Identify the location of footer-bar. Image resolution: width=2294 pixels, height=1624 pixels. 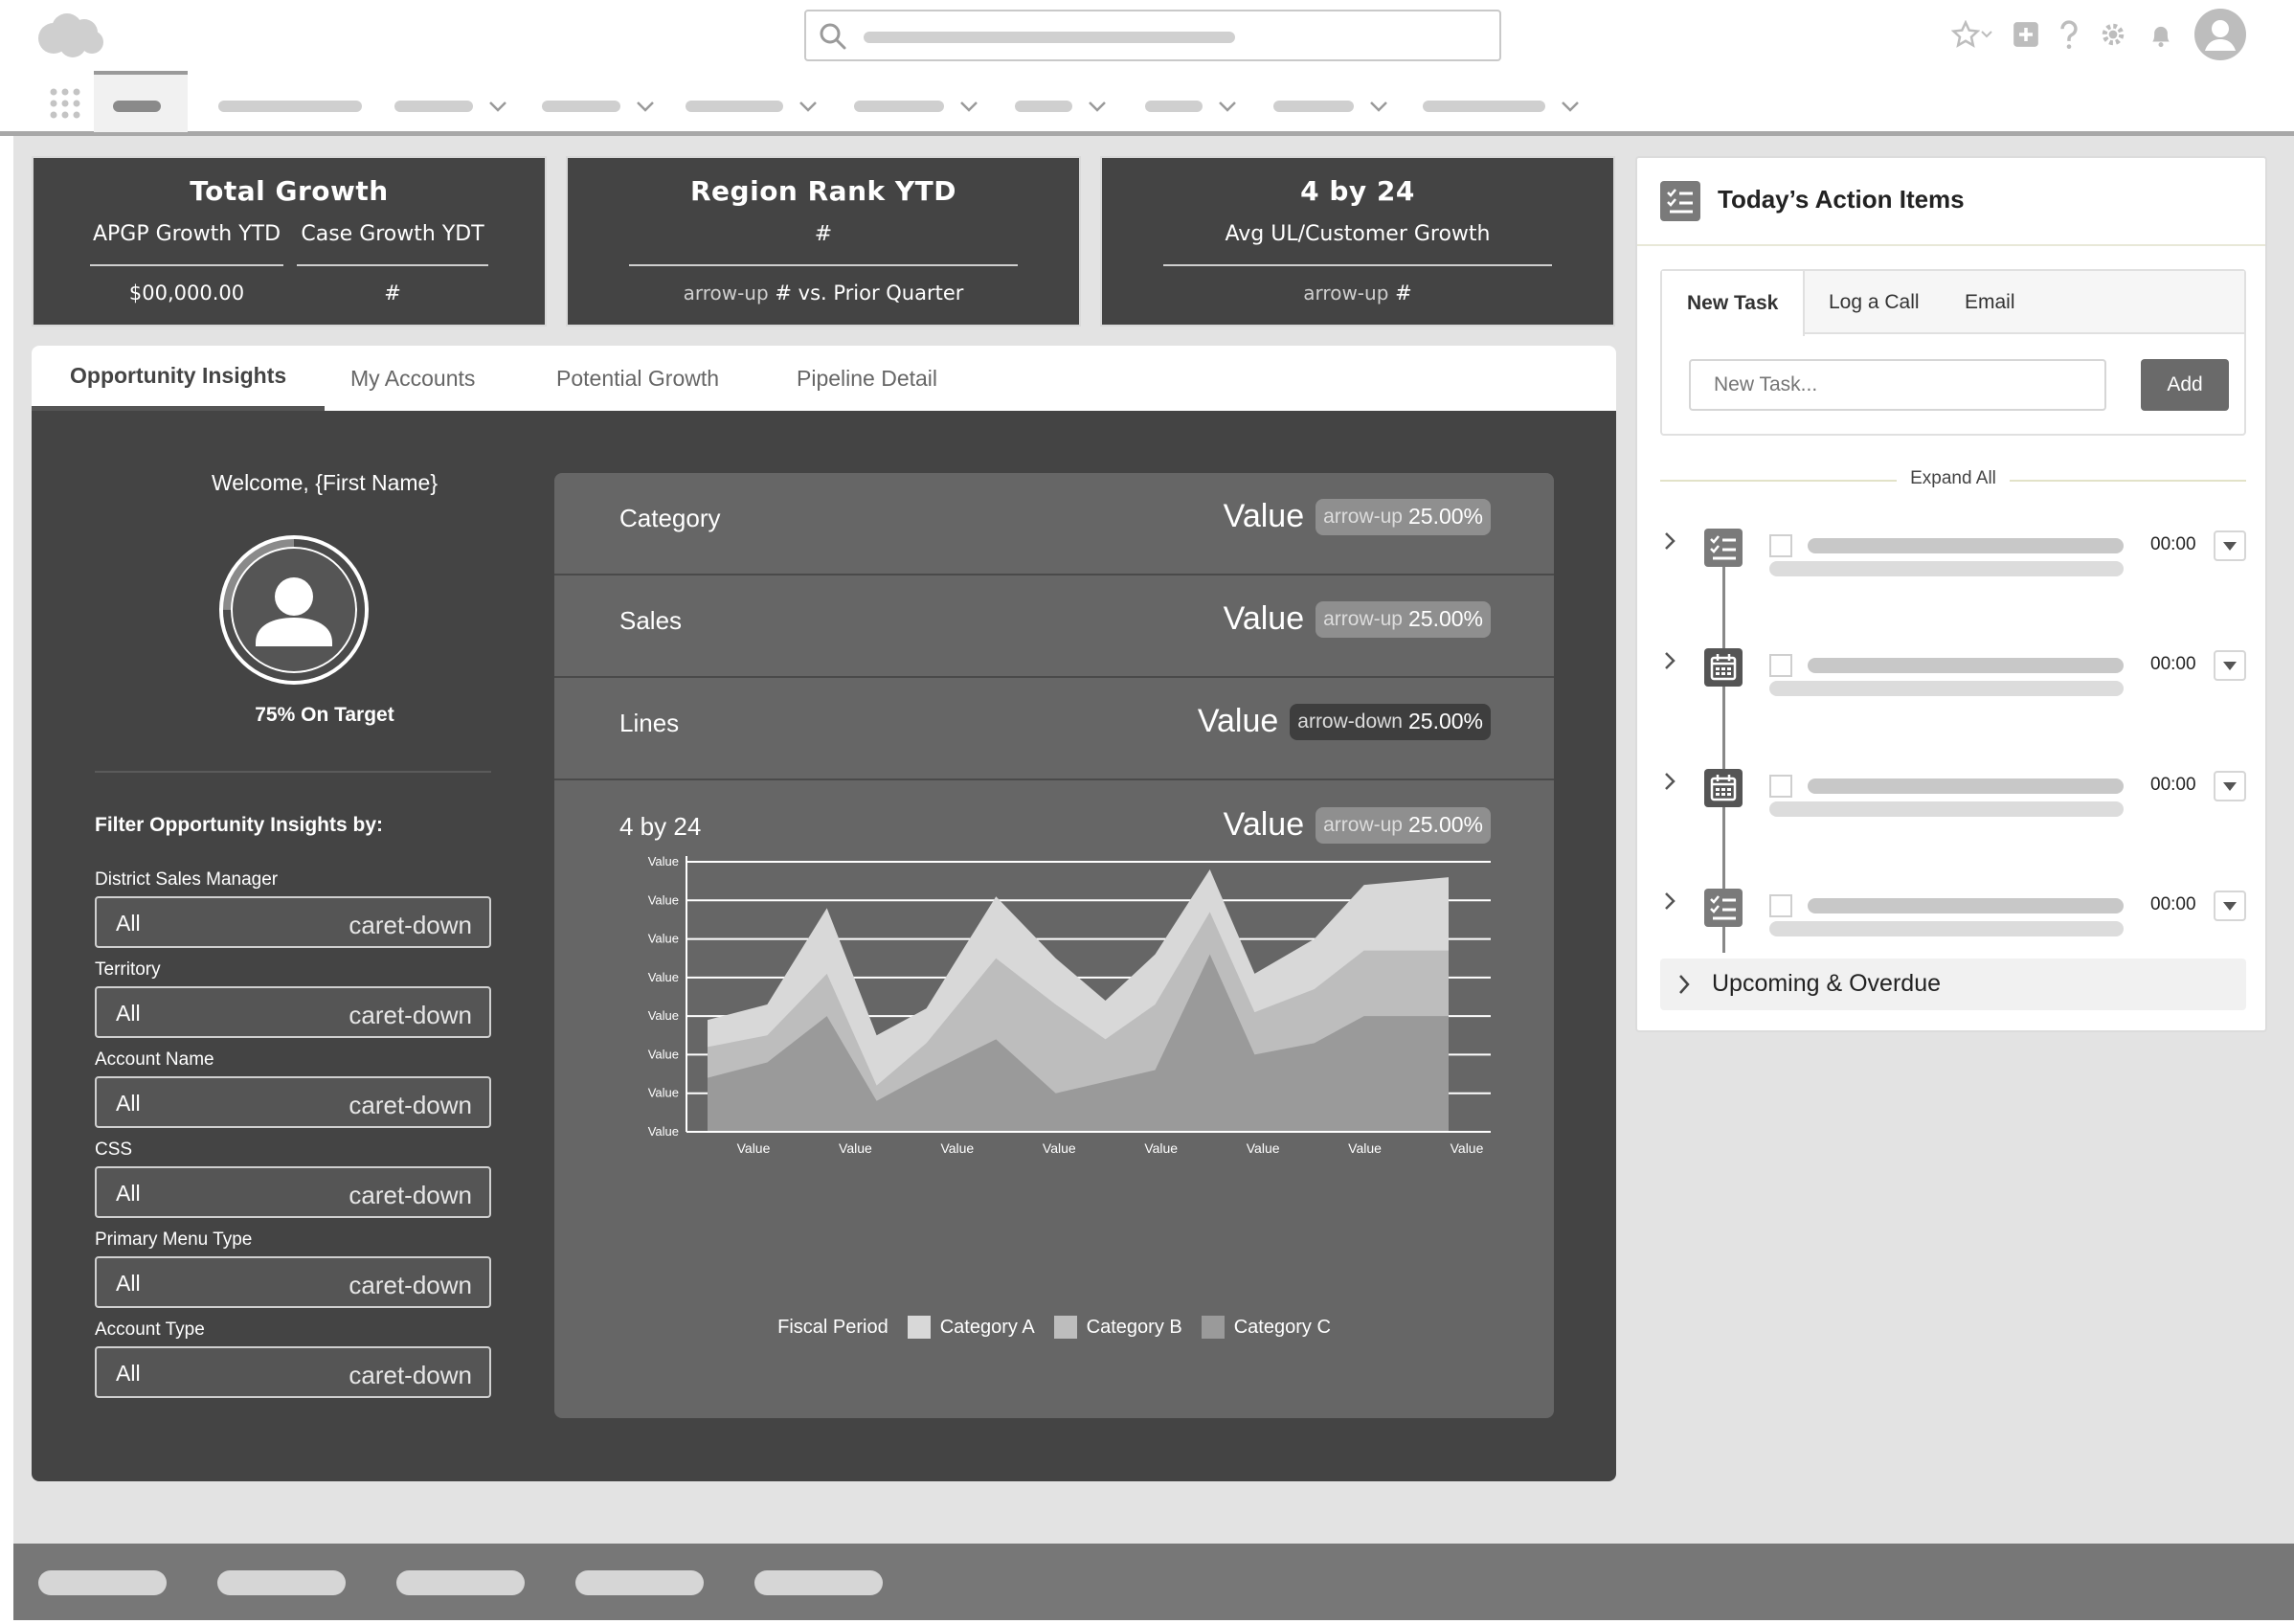
(1153, 1582).